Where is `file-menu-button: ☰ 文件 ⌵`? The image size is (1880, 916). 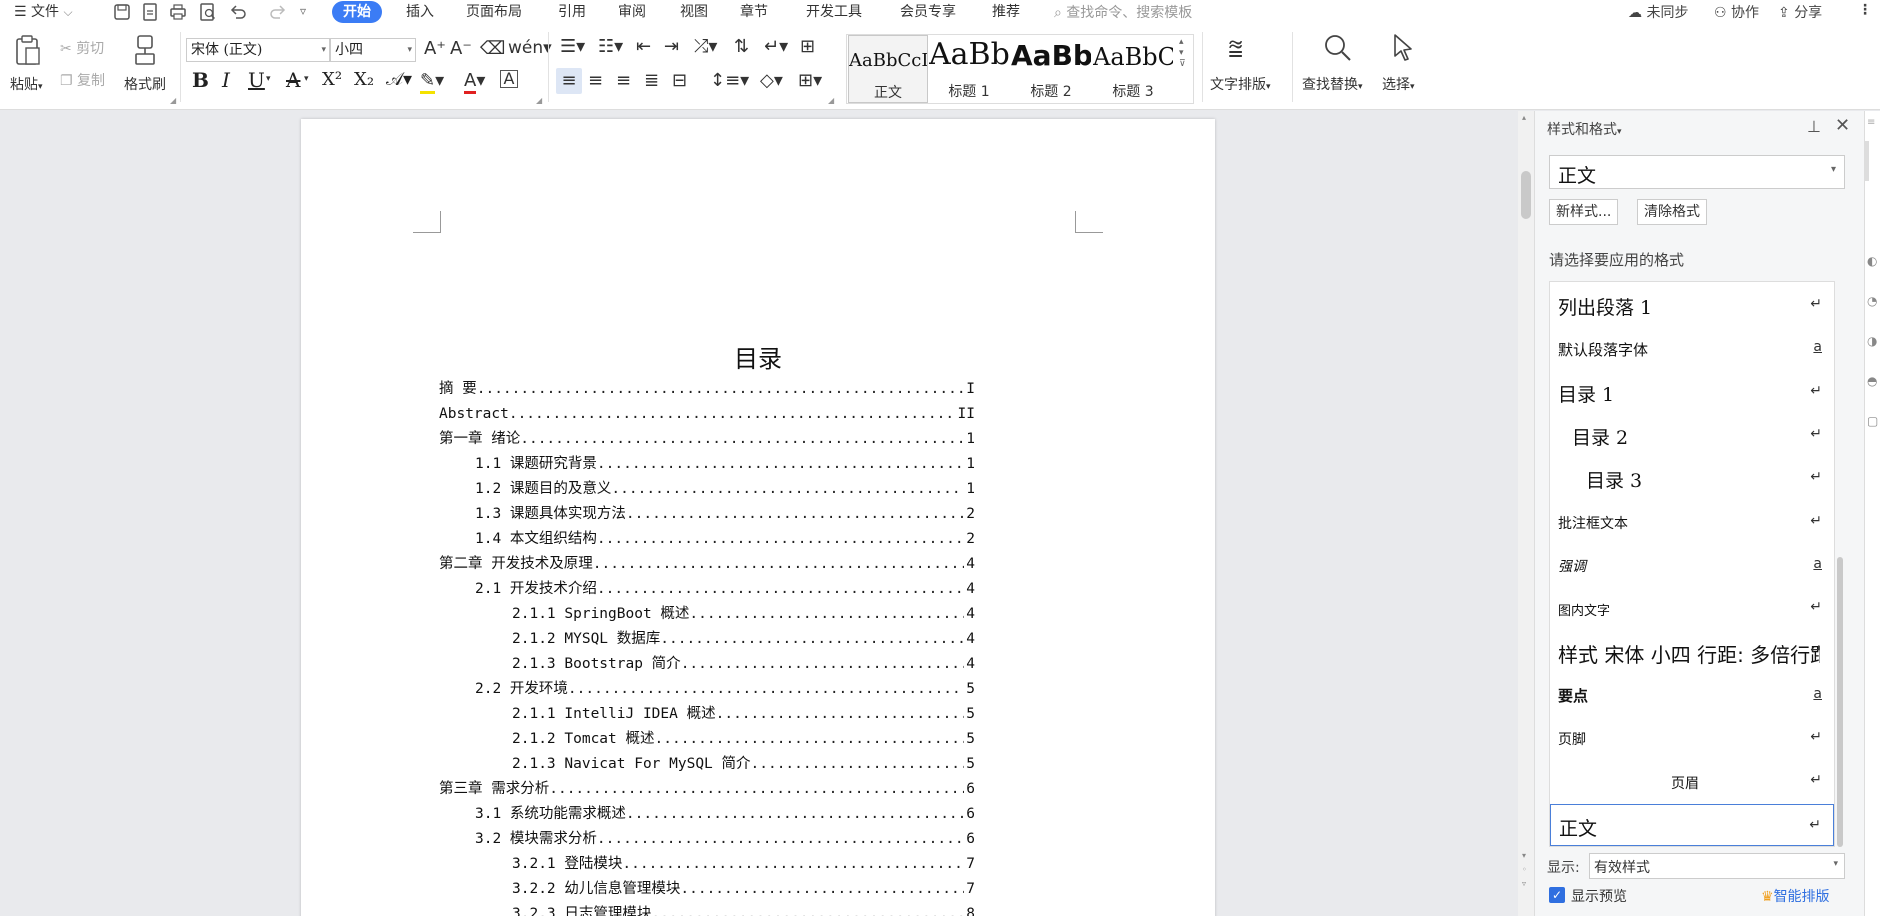 file-menu-button: ☰ 文件 ⌵ is located at coordinates (43, 12).